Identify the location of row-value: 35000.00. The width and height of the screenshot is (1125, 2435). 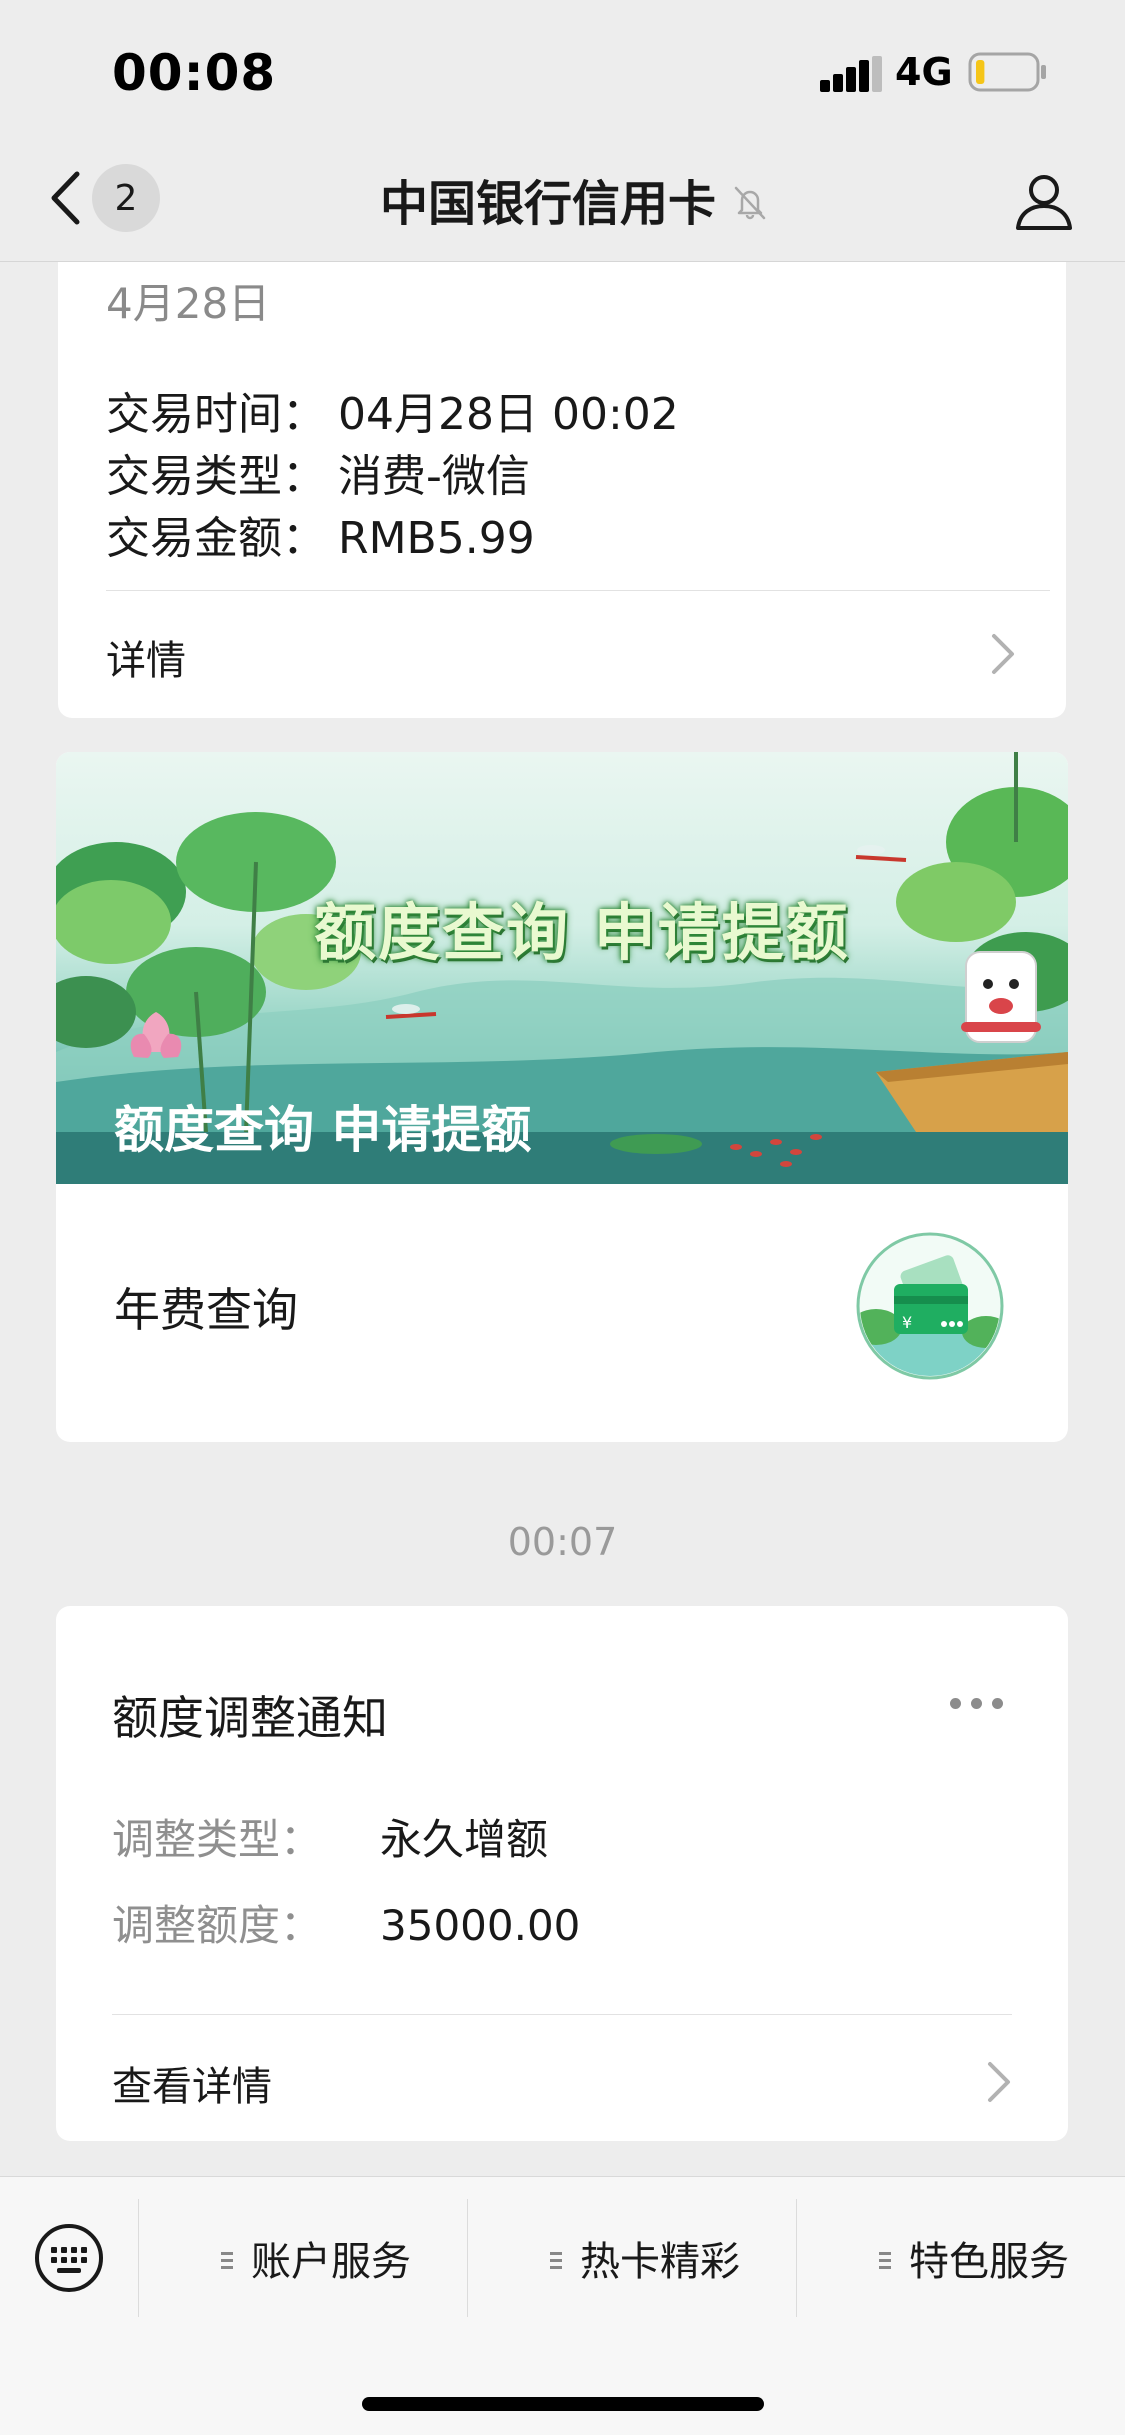
(480, 1925).